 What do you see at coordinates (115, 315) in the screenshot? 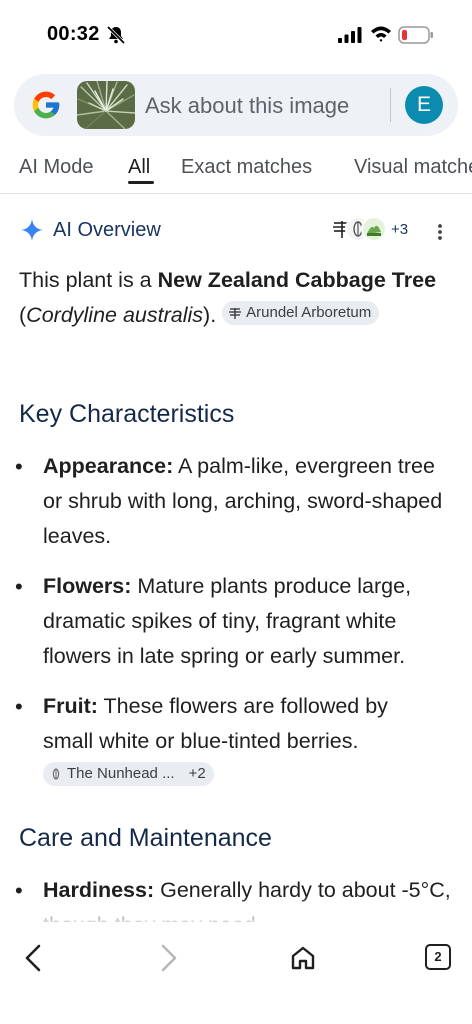
I see `scientific-name: Cordyline australis` at bounding box center [115, 315].